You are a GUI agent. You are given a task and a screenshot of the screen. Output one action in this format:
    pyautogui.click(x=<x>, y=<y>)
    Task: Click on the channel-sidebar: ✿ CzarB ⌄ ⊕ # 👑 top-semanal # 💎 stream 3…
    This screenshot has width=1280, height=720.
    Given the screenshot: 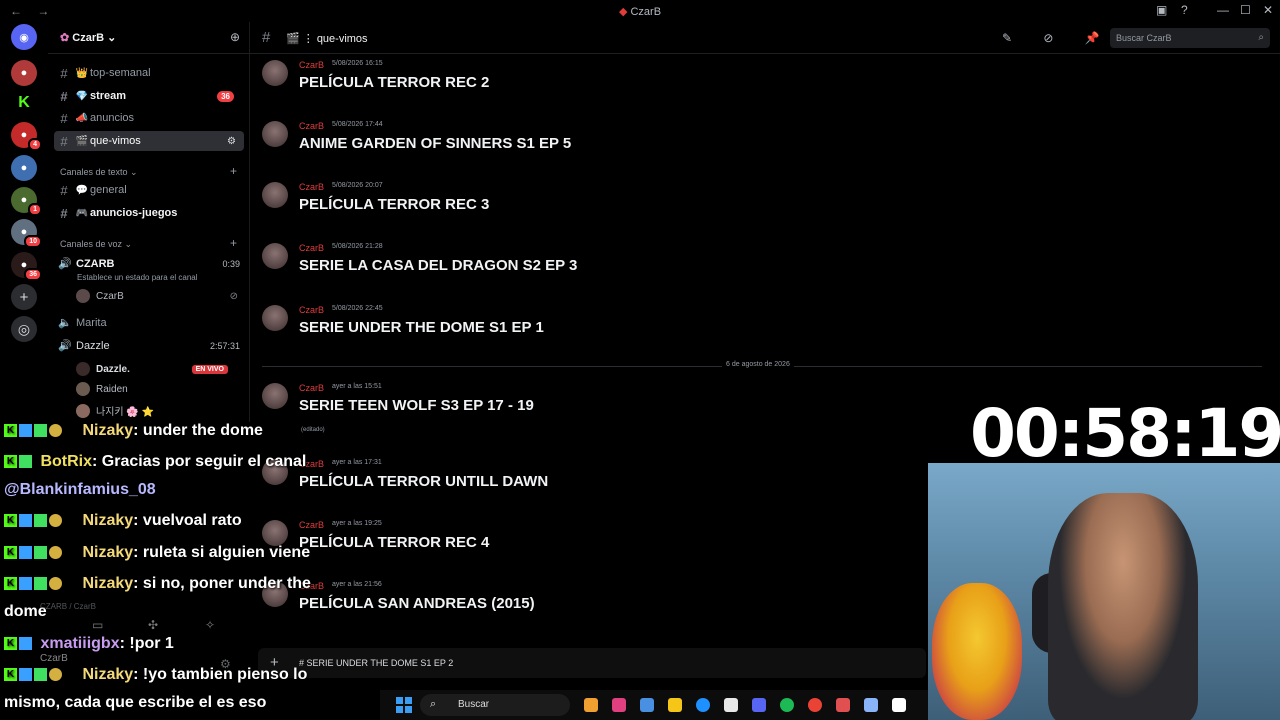 What is the action you would take?
    pyautogui.click(x=149, y=222)
    